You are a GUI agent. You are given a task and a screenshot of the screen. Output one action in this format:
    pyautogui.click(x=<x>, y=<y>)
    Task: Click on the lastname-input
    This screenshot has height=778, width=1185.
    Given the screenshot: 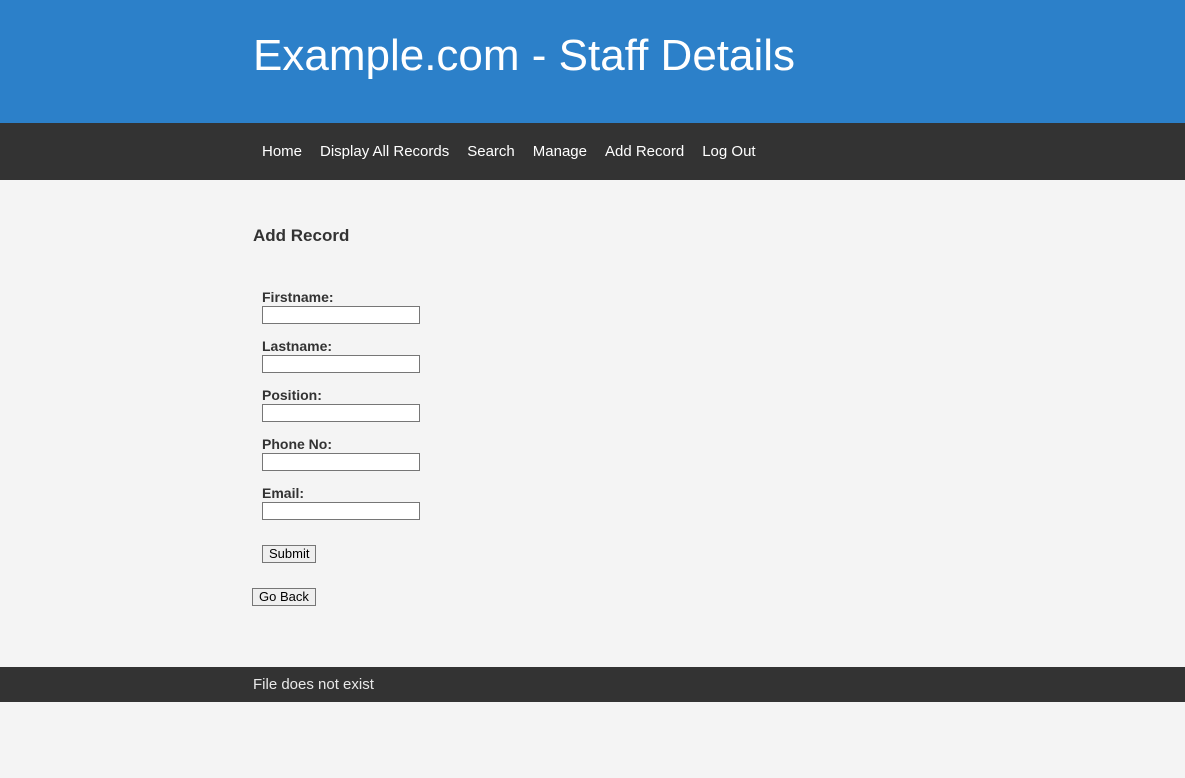 What is the action you would take?
    pyautogui.click(x=341, y=364)
    